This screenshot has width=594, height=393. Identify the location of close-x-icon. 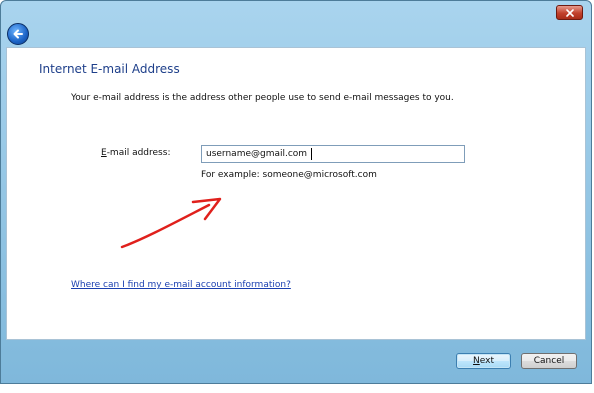
(569, 12).